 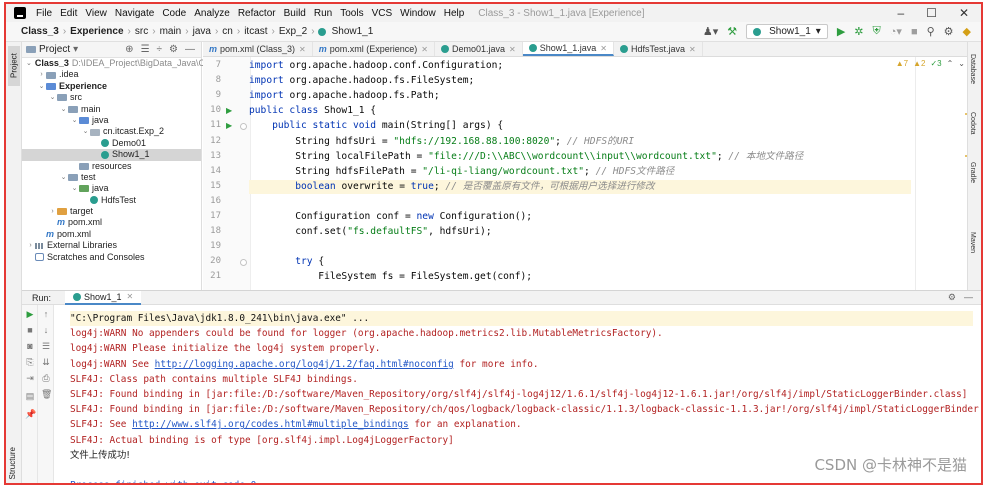 What do you see at coordinates (202, 31) in the screenshot?
I see `breadcrumb-item: java` at bounding box center [202, 31].